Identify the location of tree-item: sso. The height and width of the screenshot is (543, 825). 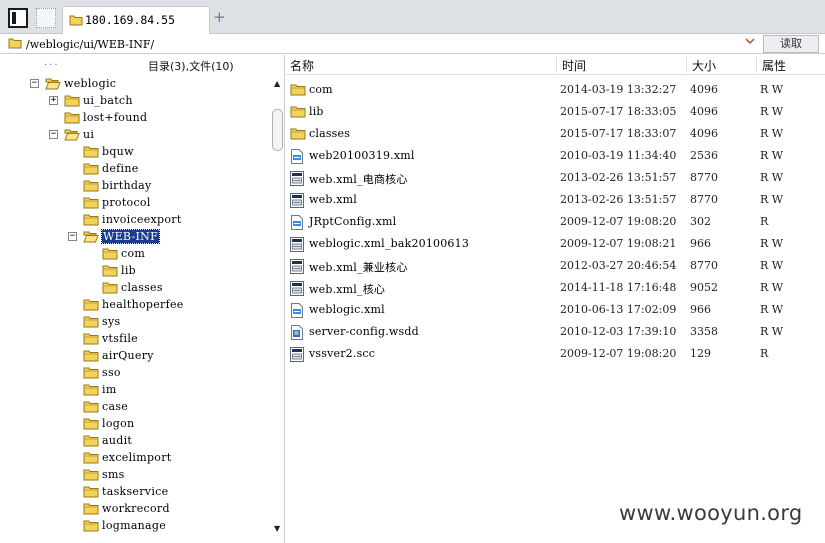
(134, 373).